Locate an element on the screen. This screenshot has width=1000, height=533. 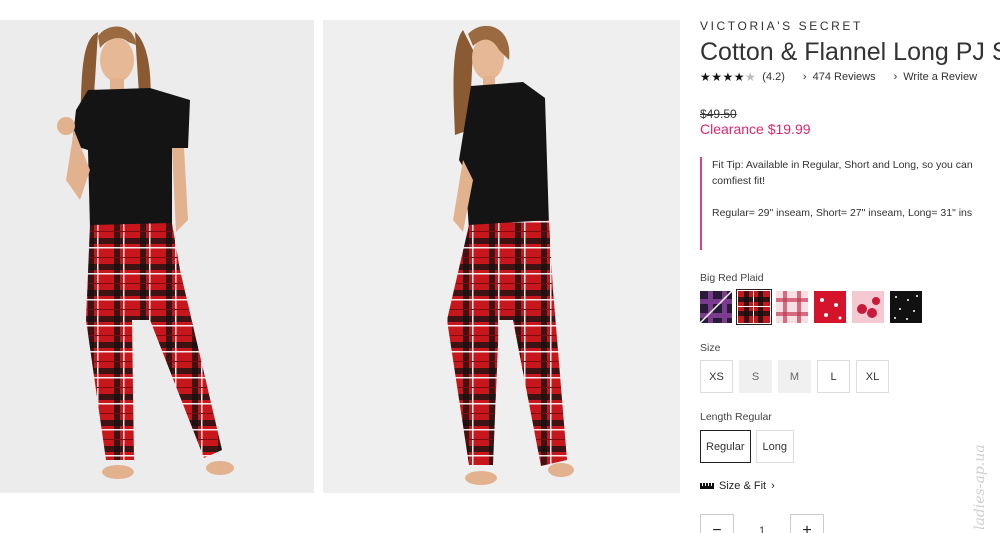
sale-price: Clearance $19.99 is located at coordinates (755, 129).